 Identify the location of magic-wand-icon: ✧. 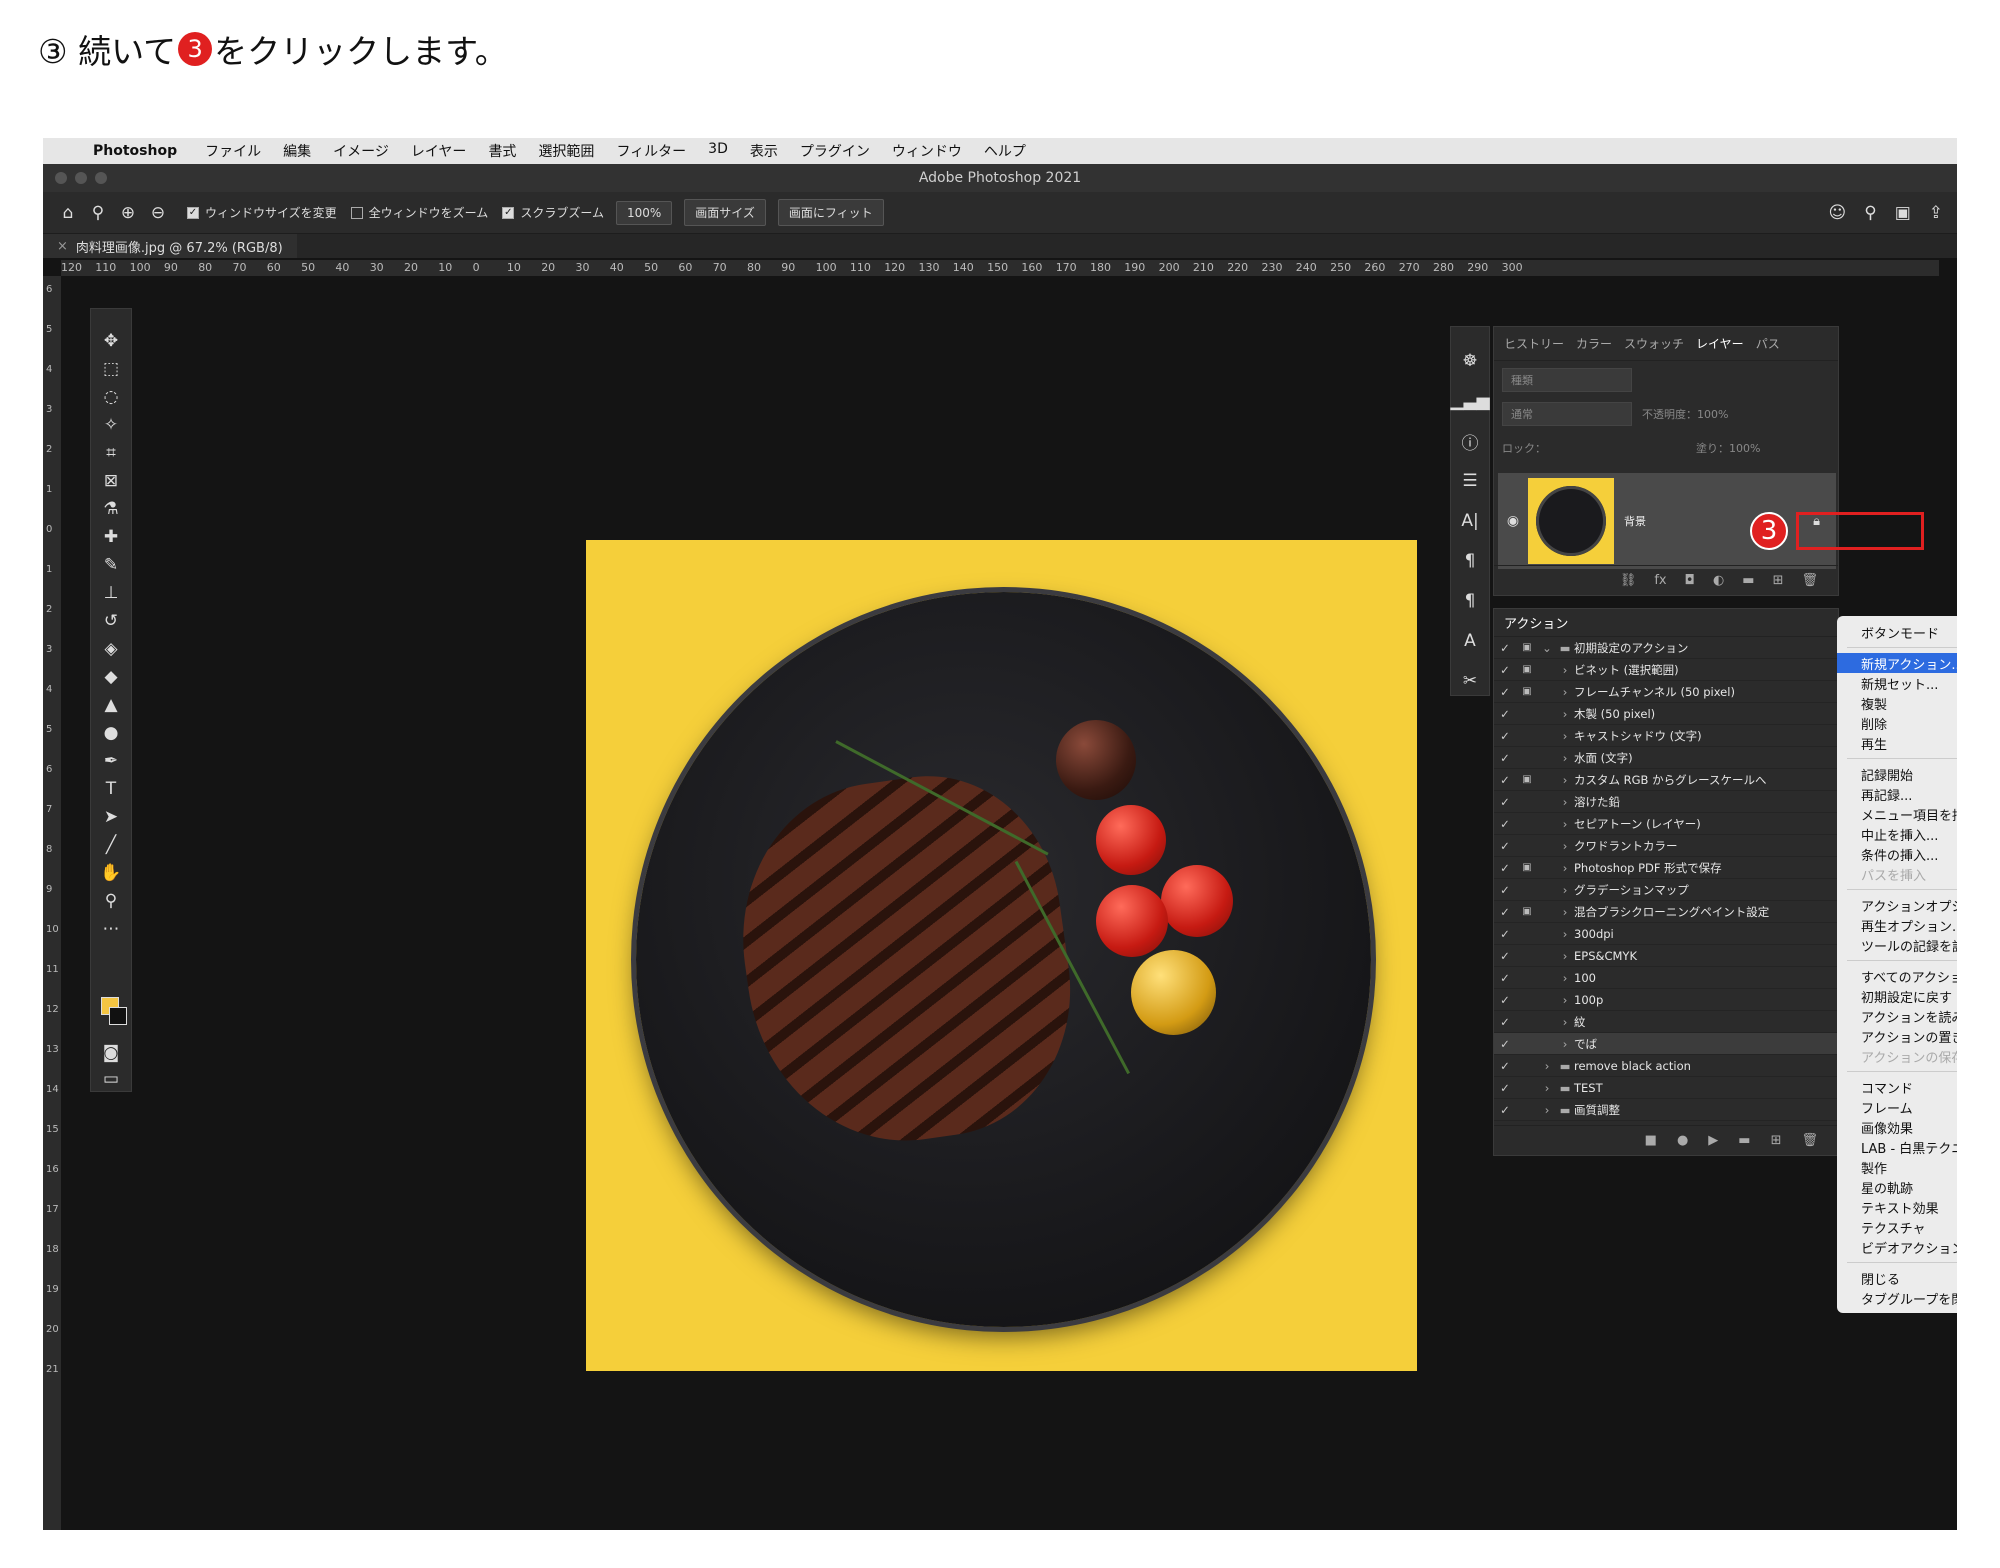
(111, 425).